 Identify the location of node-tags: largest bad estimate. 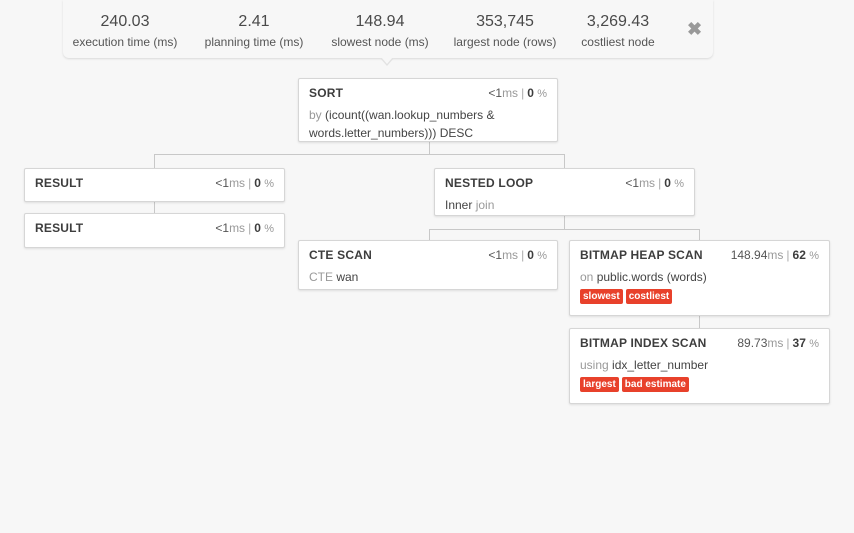
(699, 384).